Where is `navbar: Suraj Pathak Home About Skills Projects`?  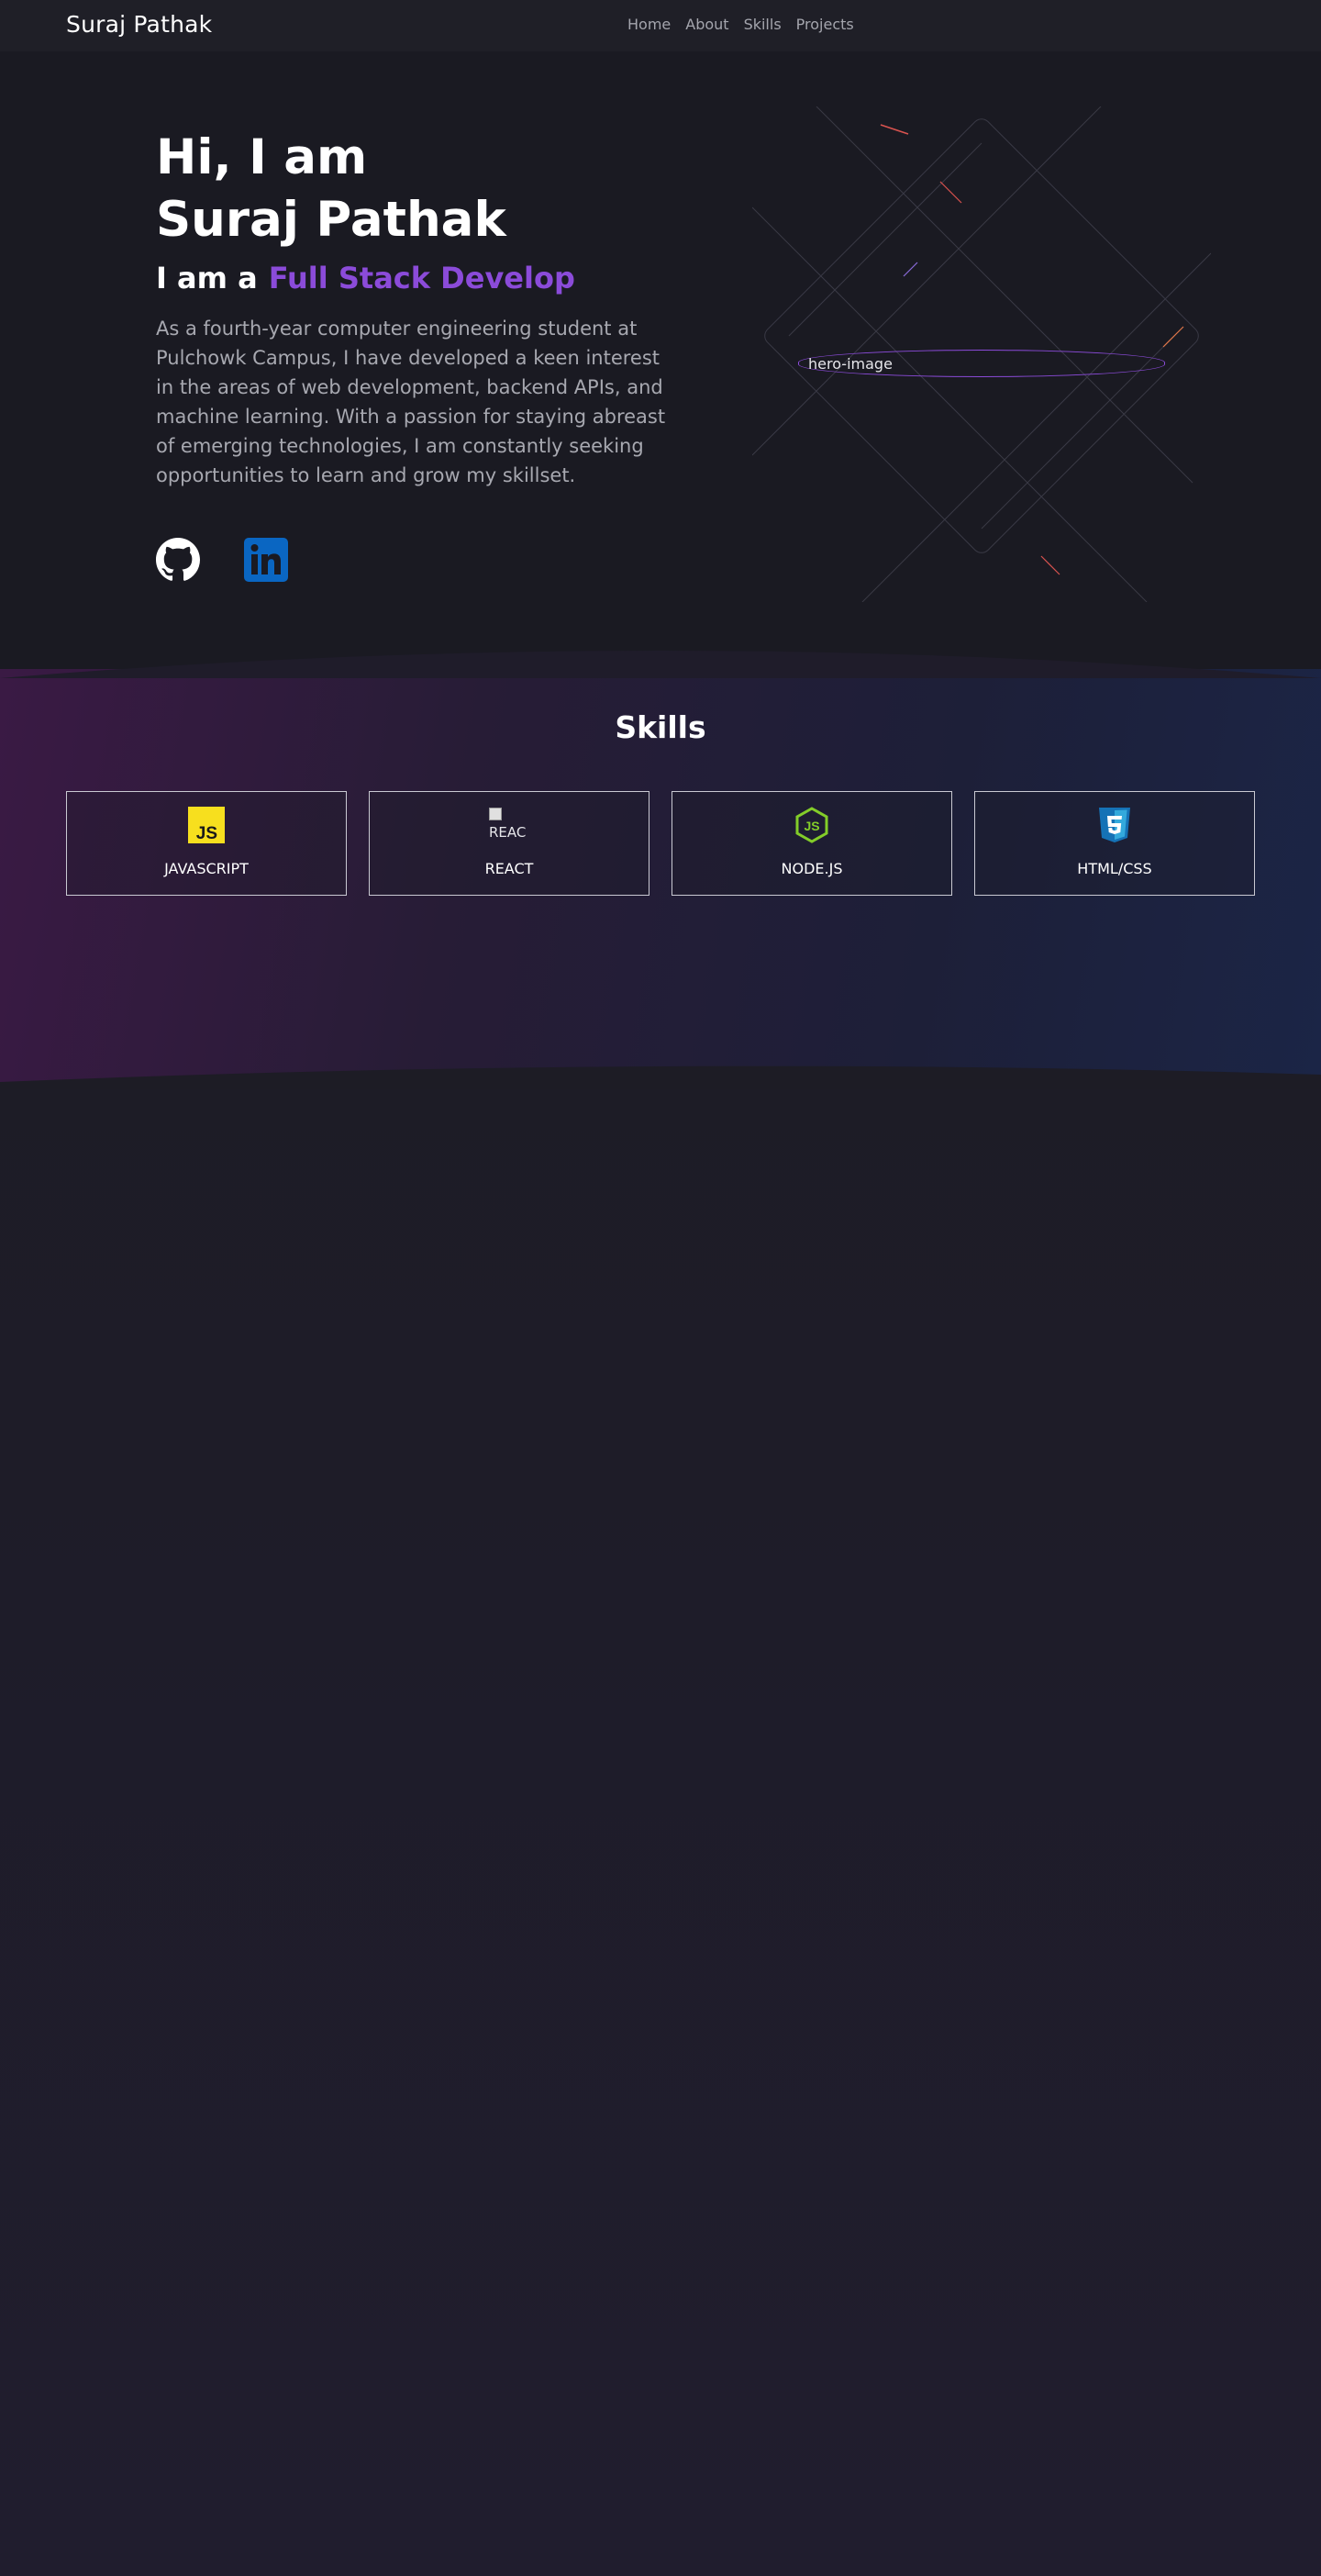
navbar: Suraj Pathak Home About Skills Projects is located at coordinates (660, 25).